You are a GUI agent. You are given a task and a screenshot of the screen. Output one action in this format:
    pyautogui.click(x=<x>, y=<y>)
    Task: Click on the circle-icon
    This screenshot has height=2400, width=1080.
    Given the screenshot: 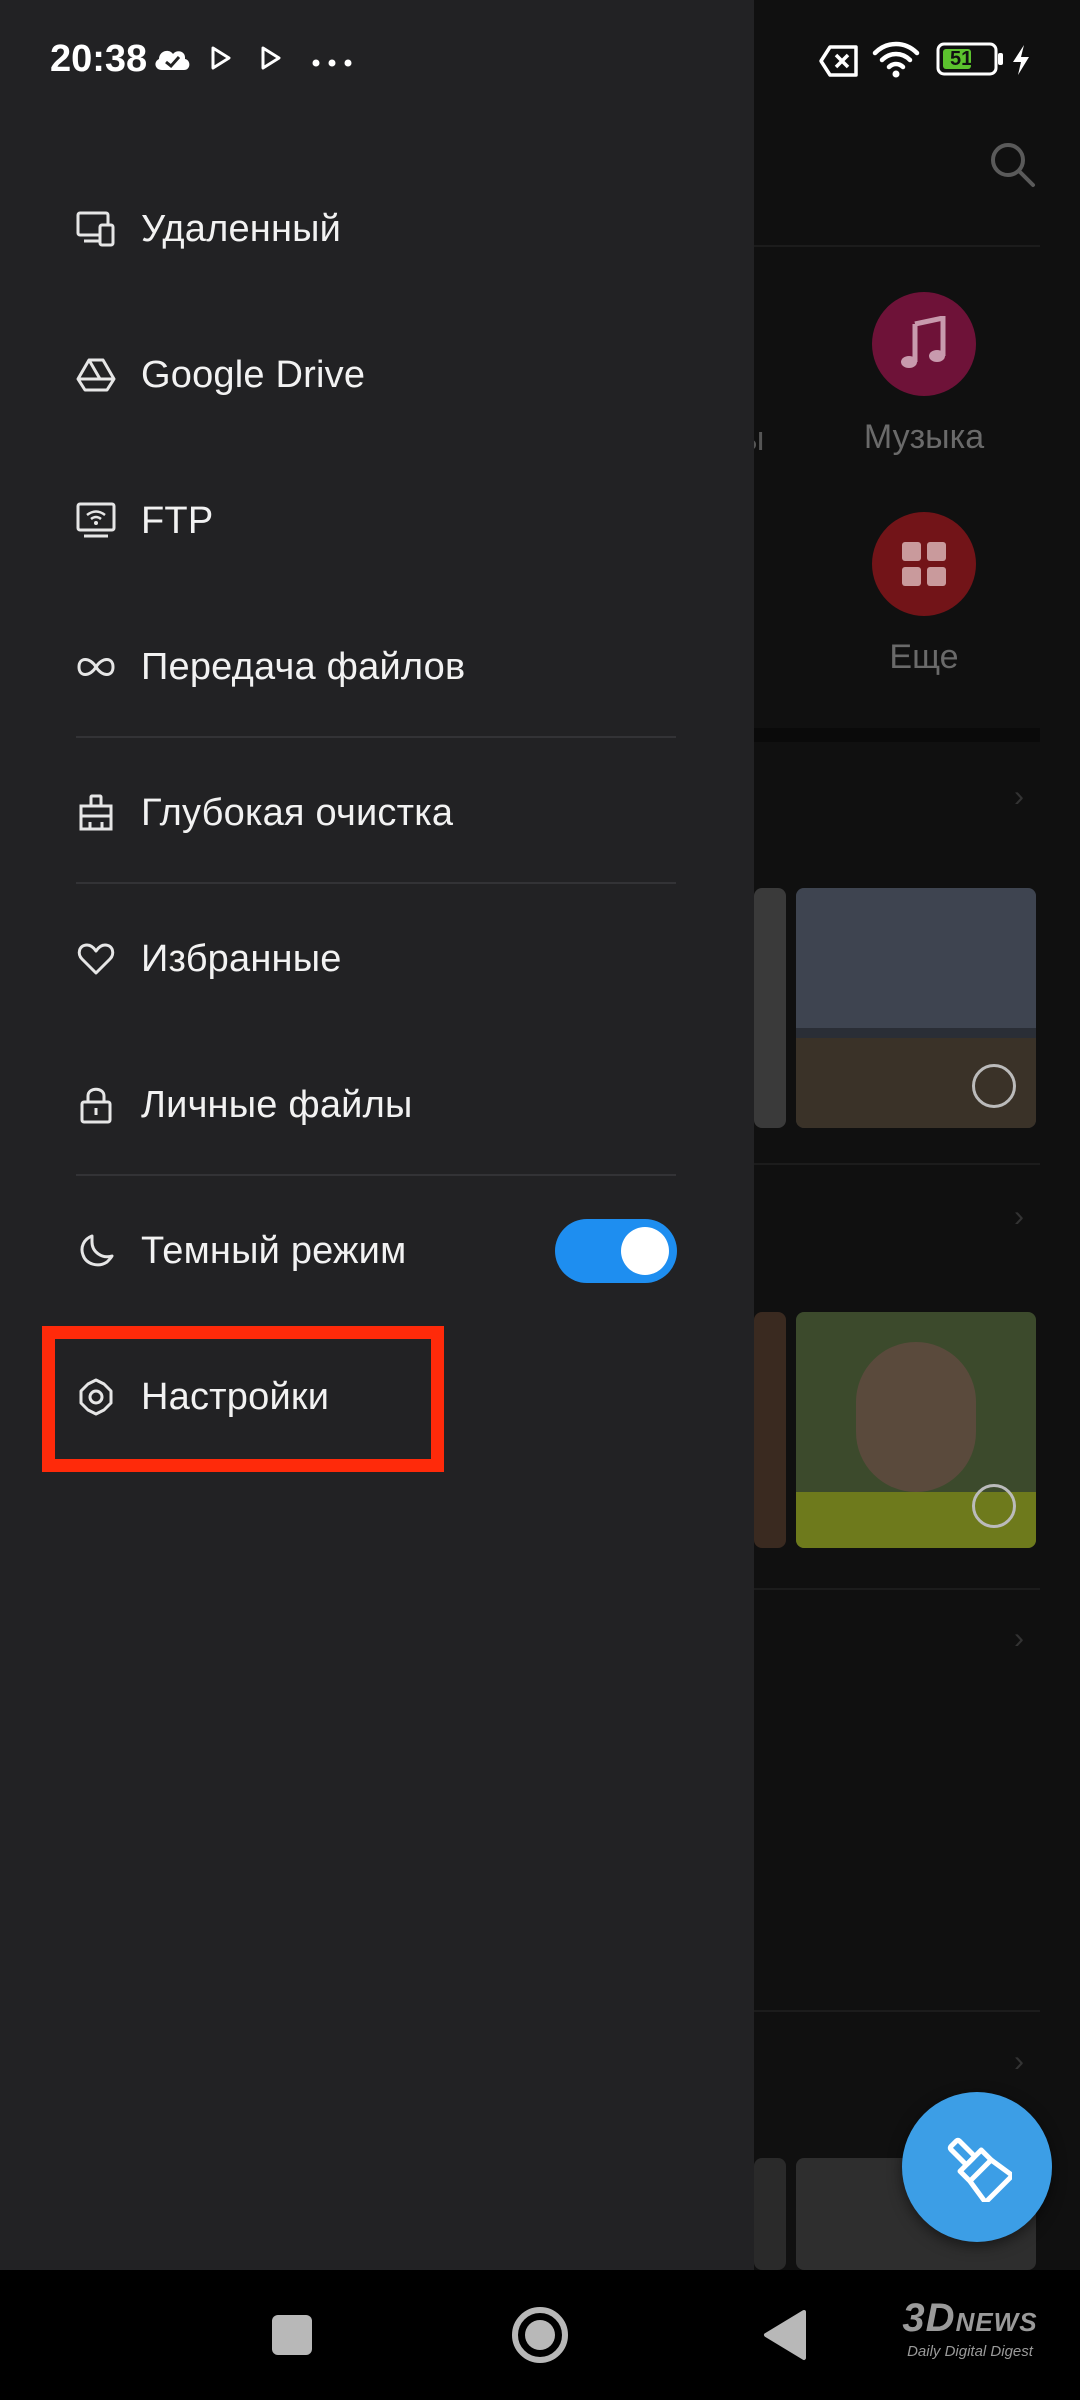 What is the action you would take?
    pyautogui.click(x=540, y=2335)
    